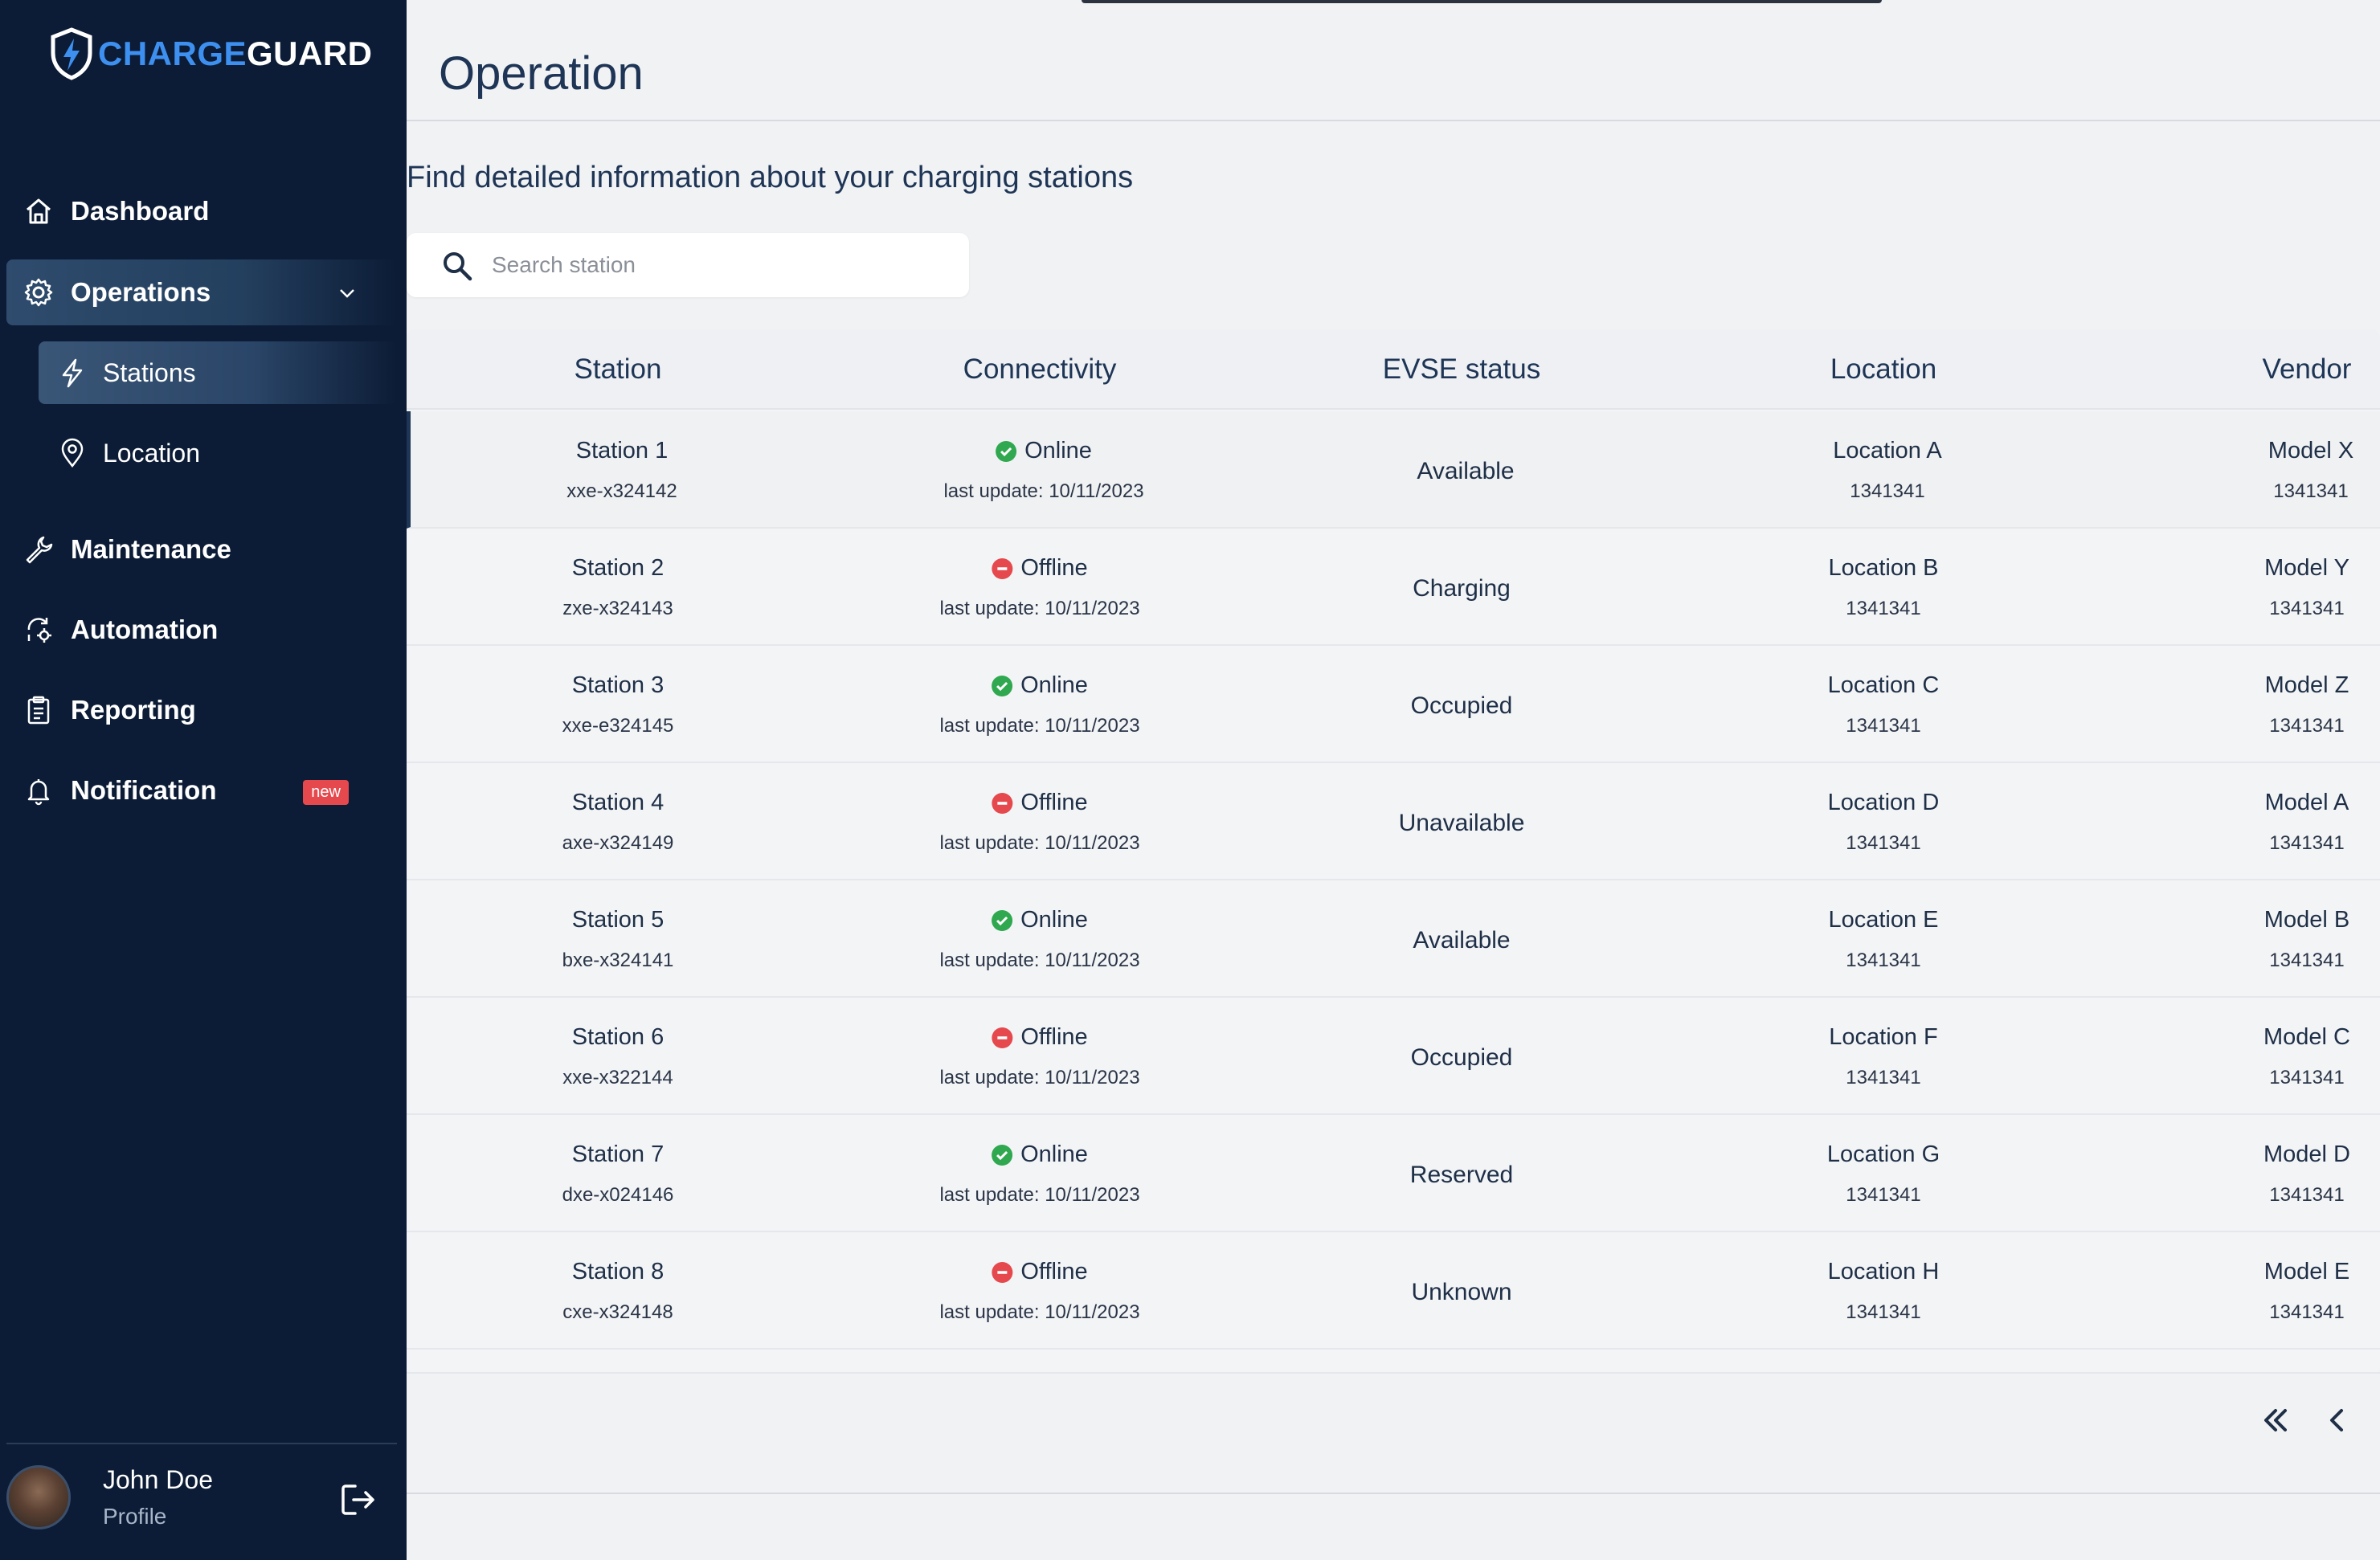  Describe the element at coordinates (38, 711) in the screenshot. I see `clipboard-icon` at that location.